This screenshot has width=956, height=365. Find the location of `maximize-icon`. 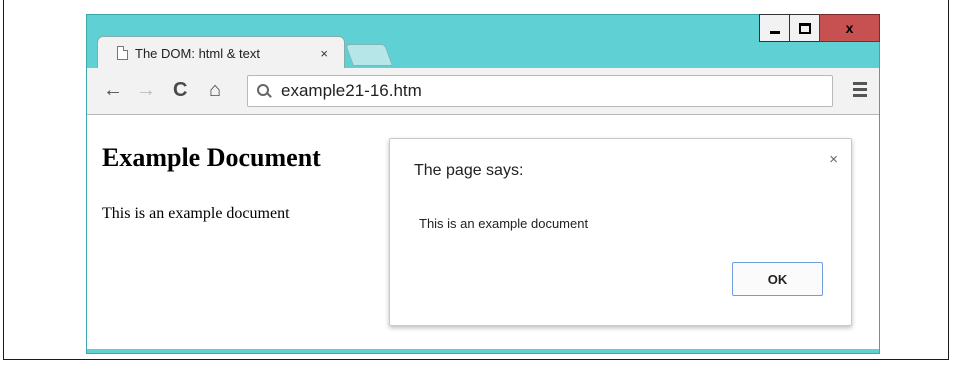

maximize-icon is located at coordinates (804, 28).